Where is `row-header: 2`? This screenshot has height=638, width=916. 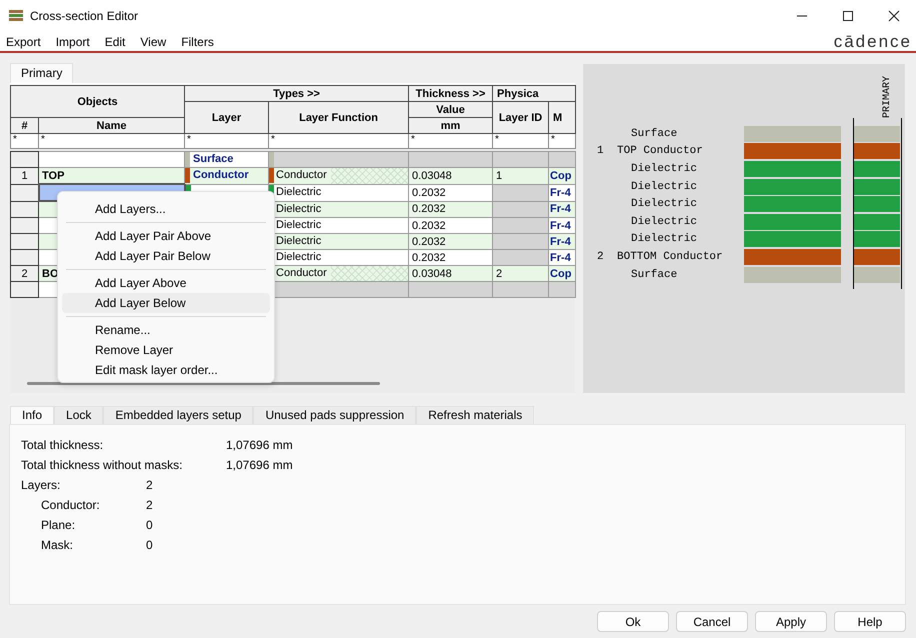 row-header: 2 is located at coordinates (24, 274).